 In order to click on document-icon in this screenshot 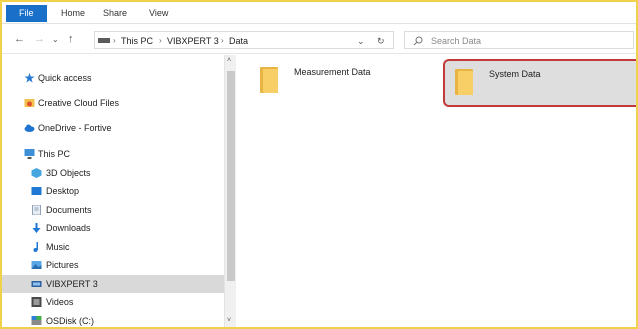, I will do `click(36, 210)`.